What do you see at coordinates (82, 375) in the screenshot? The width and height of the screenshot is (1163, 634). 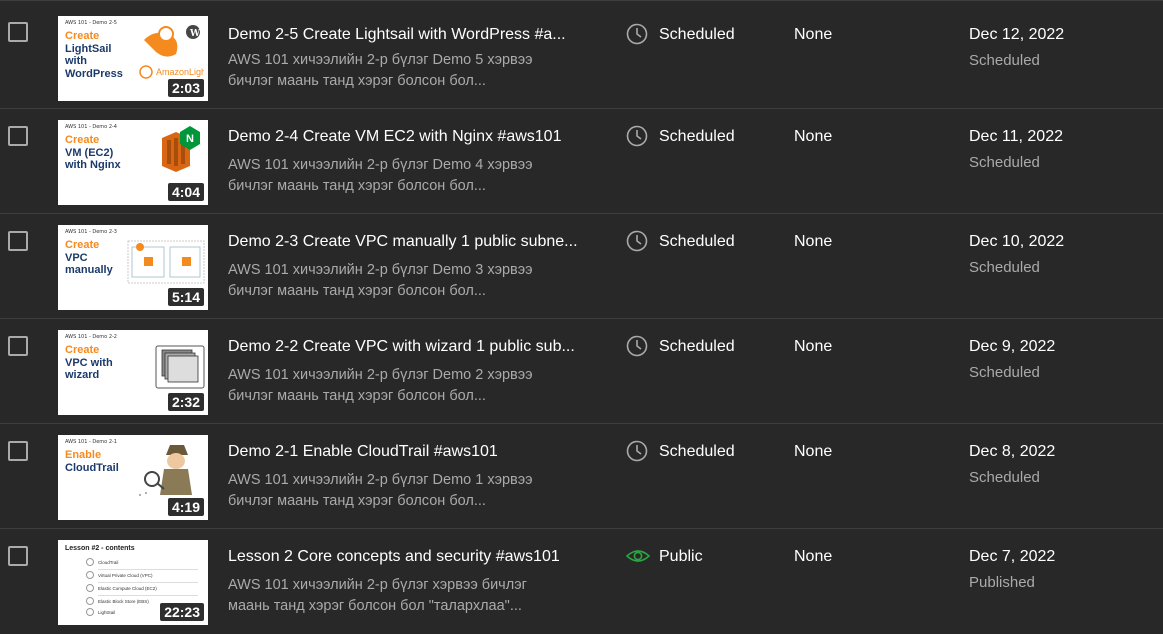 I see `thumb-line-3: wizard` at bounding box center [82, 375].